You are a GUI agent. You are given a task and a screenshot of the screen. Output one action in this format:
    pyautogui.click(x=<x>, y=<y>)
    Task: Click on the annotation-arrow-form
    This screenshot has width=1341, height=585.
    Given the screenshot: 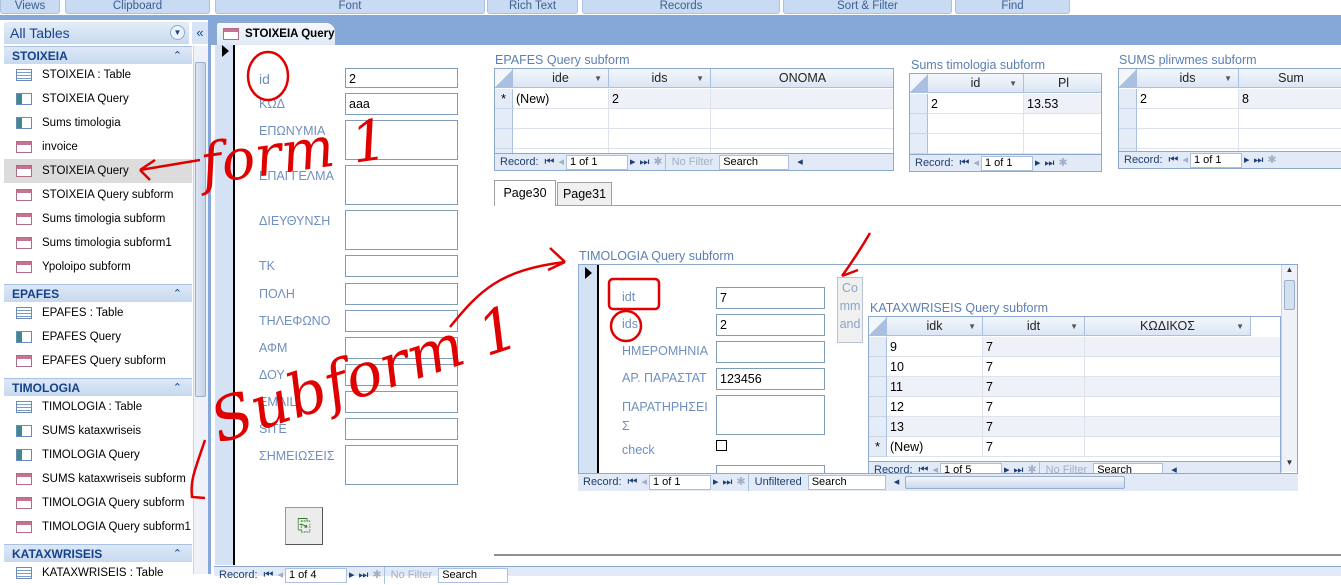 What is the action you would take?
    pyautogui.click(x=170, y=169)
    